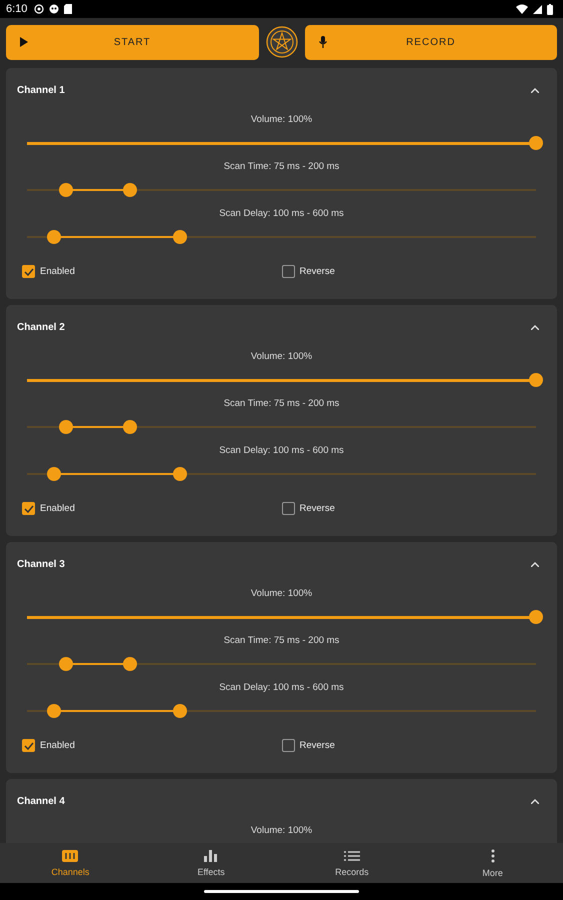 The image size is (563, 900). I want to click on channel-title: Channel 3, so click(41, 564).